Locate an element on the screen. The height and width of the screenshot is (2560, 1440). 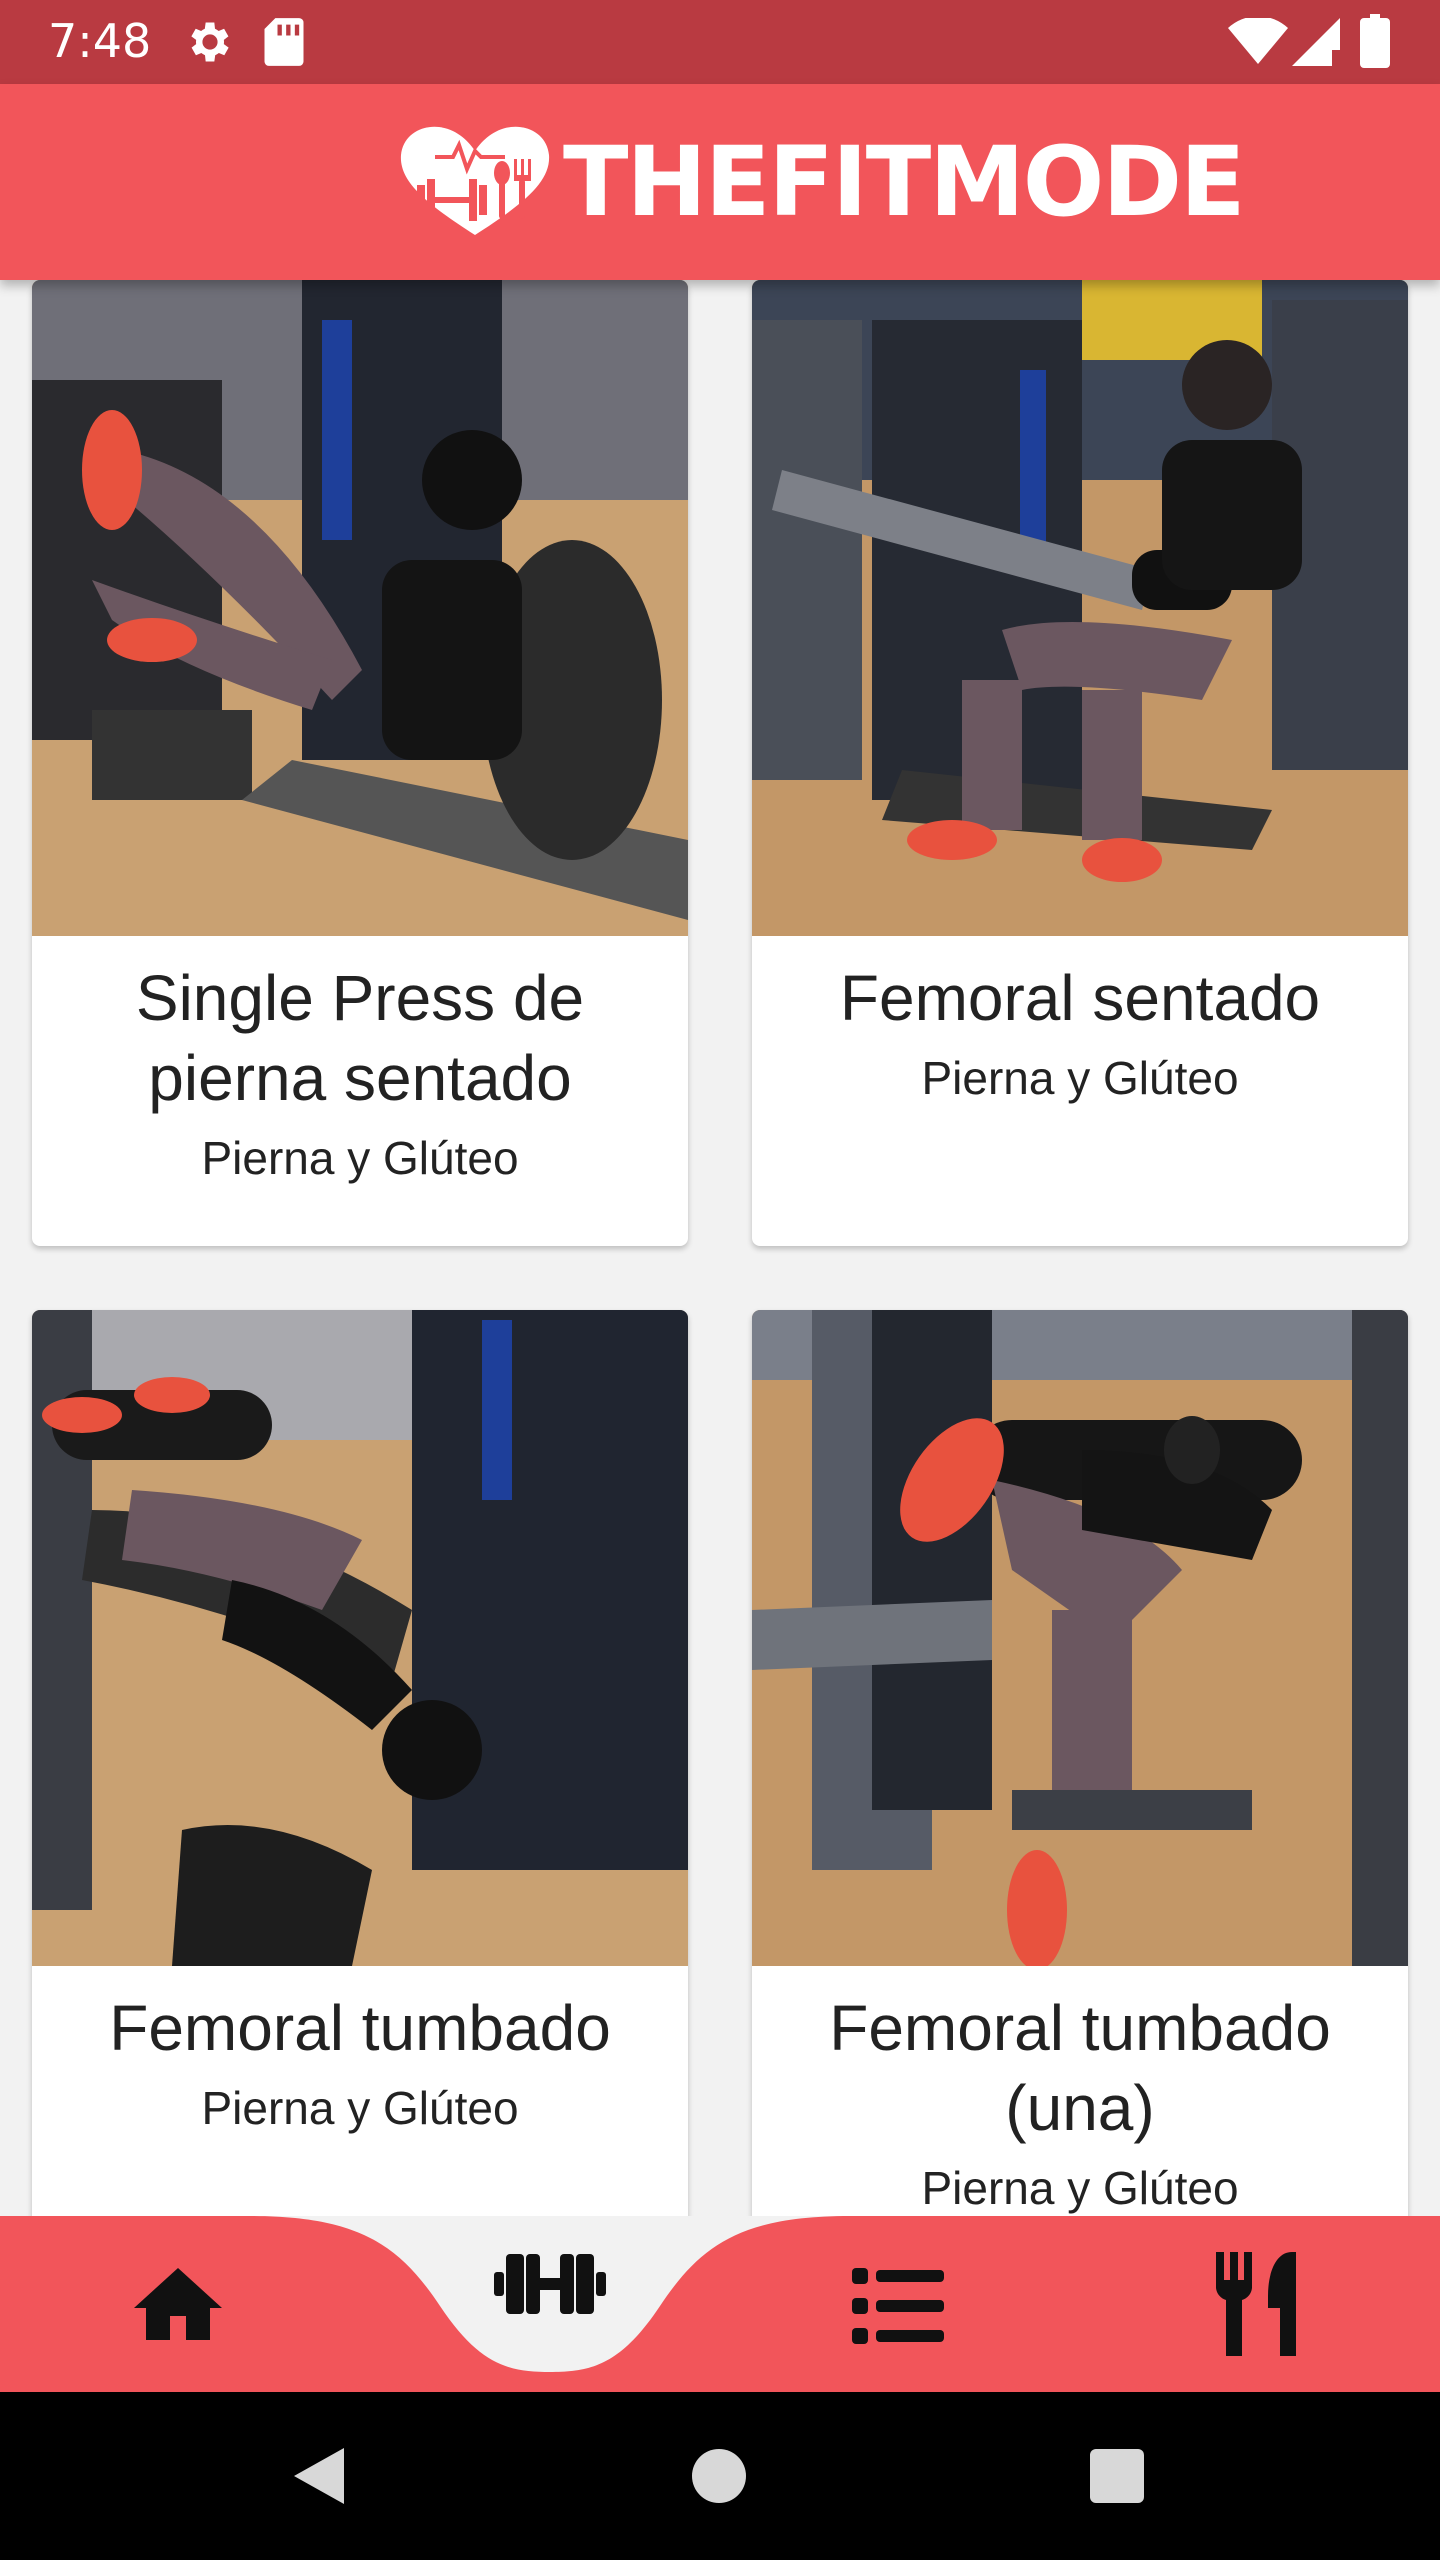
fork-knife-icon is located at coordinates (1256, 2304).